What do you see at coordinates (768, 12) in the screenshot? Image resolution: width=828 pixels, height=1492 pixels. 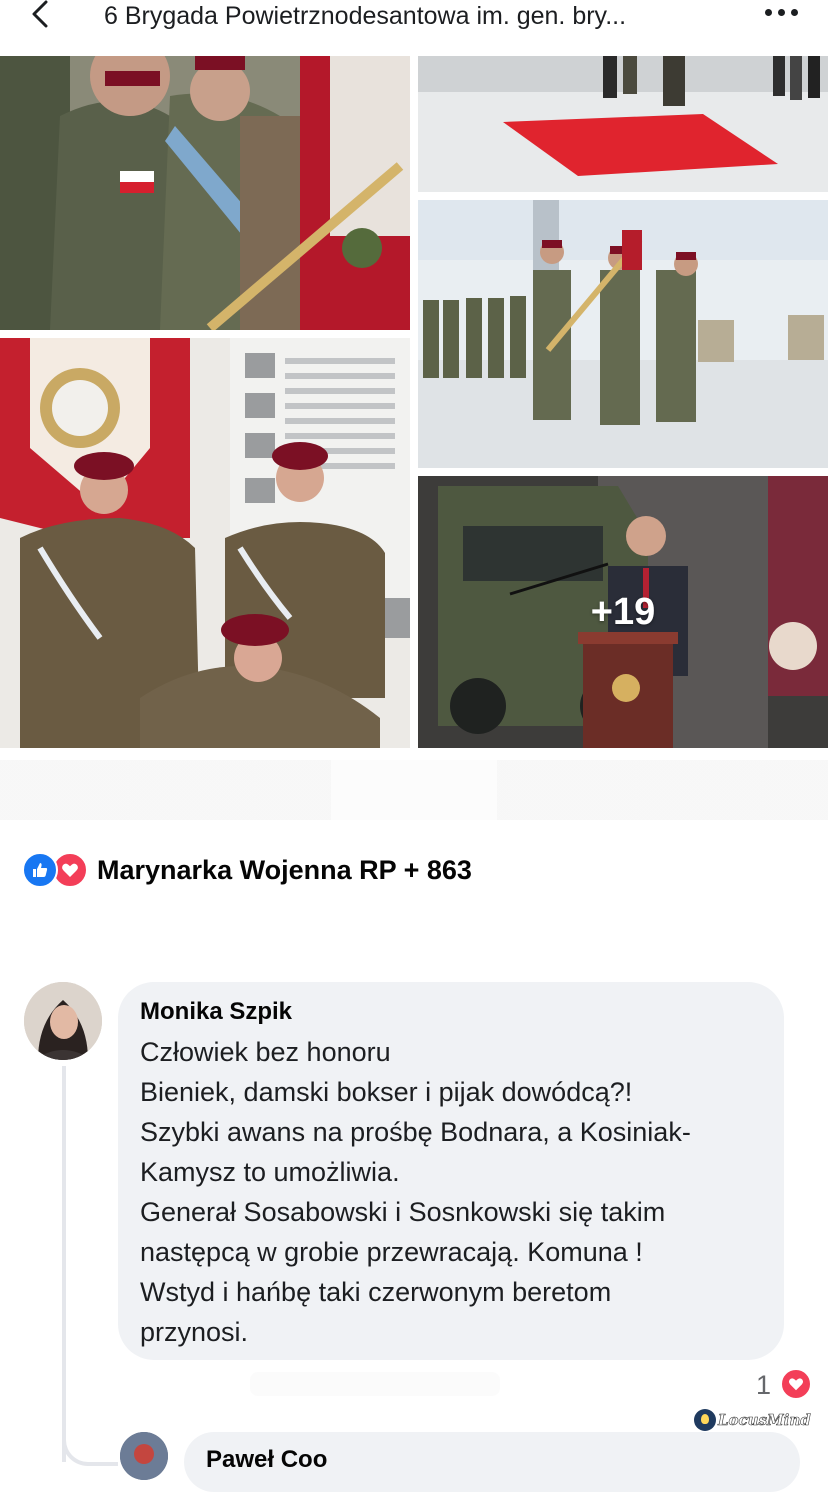 I see `more-horizontal-icon` at bounding box center [768, 12].